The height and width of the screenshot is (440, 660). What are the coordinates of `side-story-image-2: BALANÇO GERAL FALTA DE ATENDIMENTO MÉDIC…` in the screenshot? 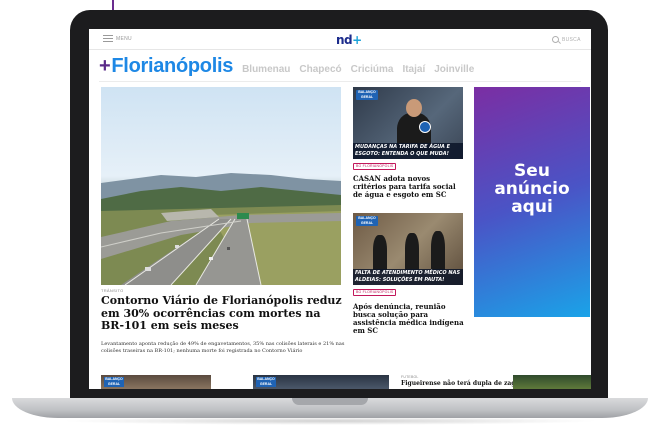 It's located at (408, 249).